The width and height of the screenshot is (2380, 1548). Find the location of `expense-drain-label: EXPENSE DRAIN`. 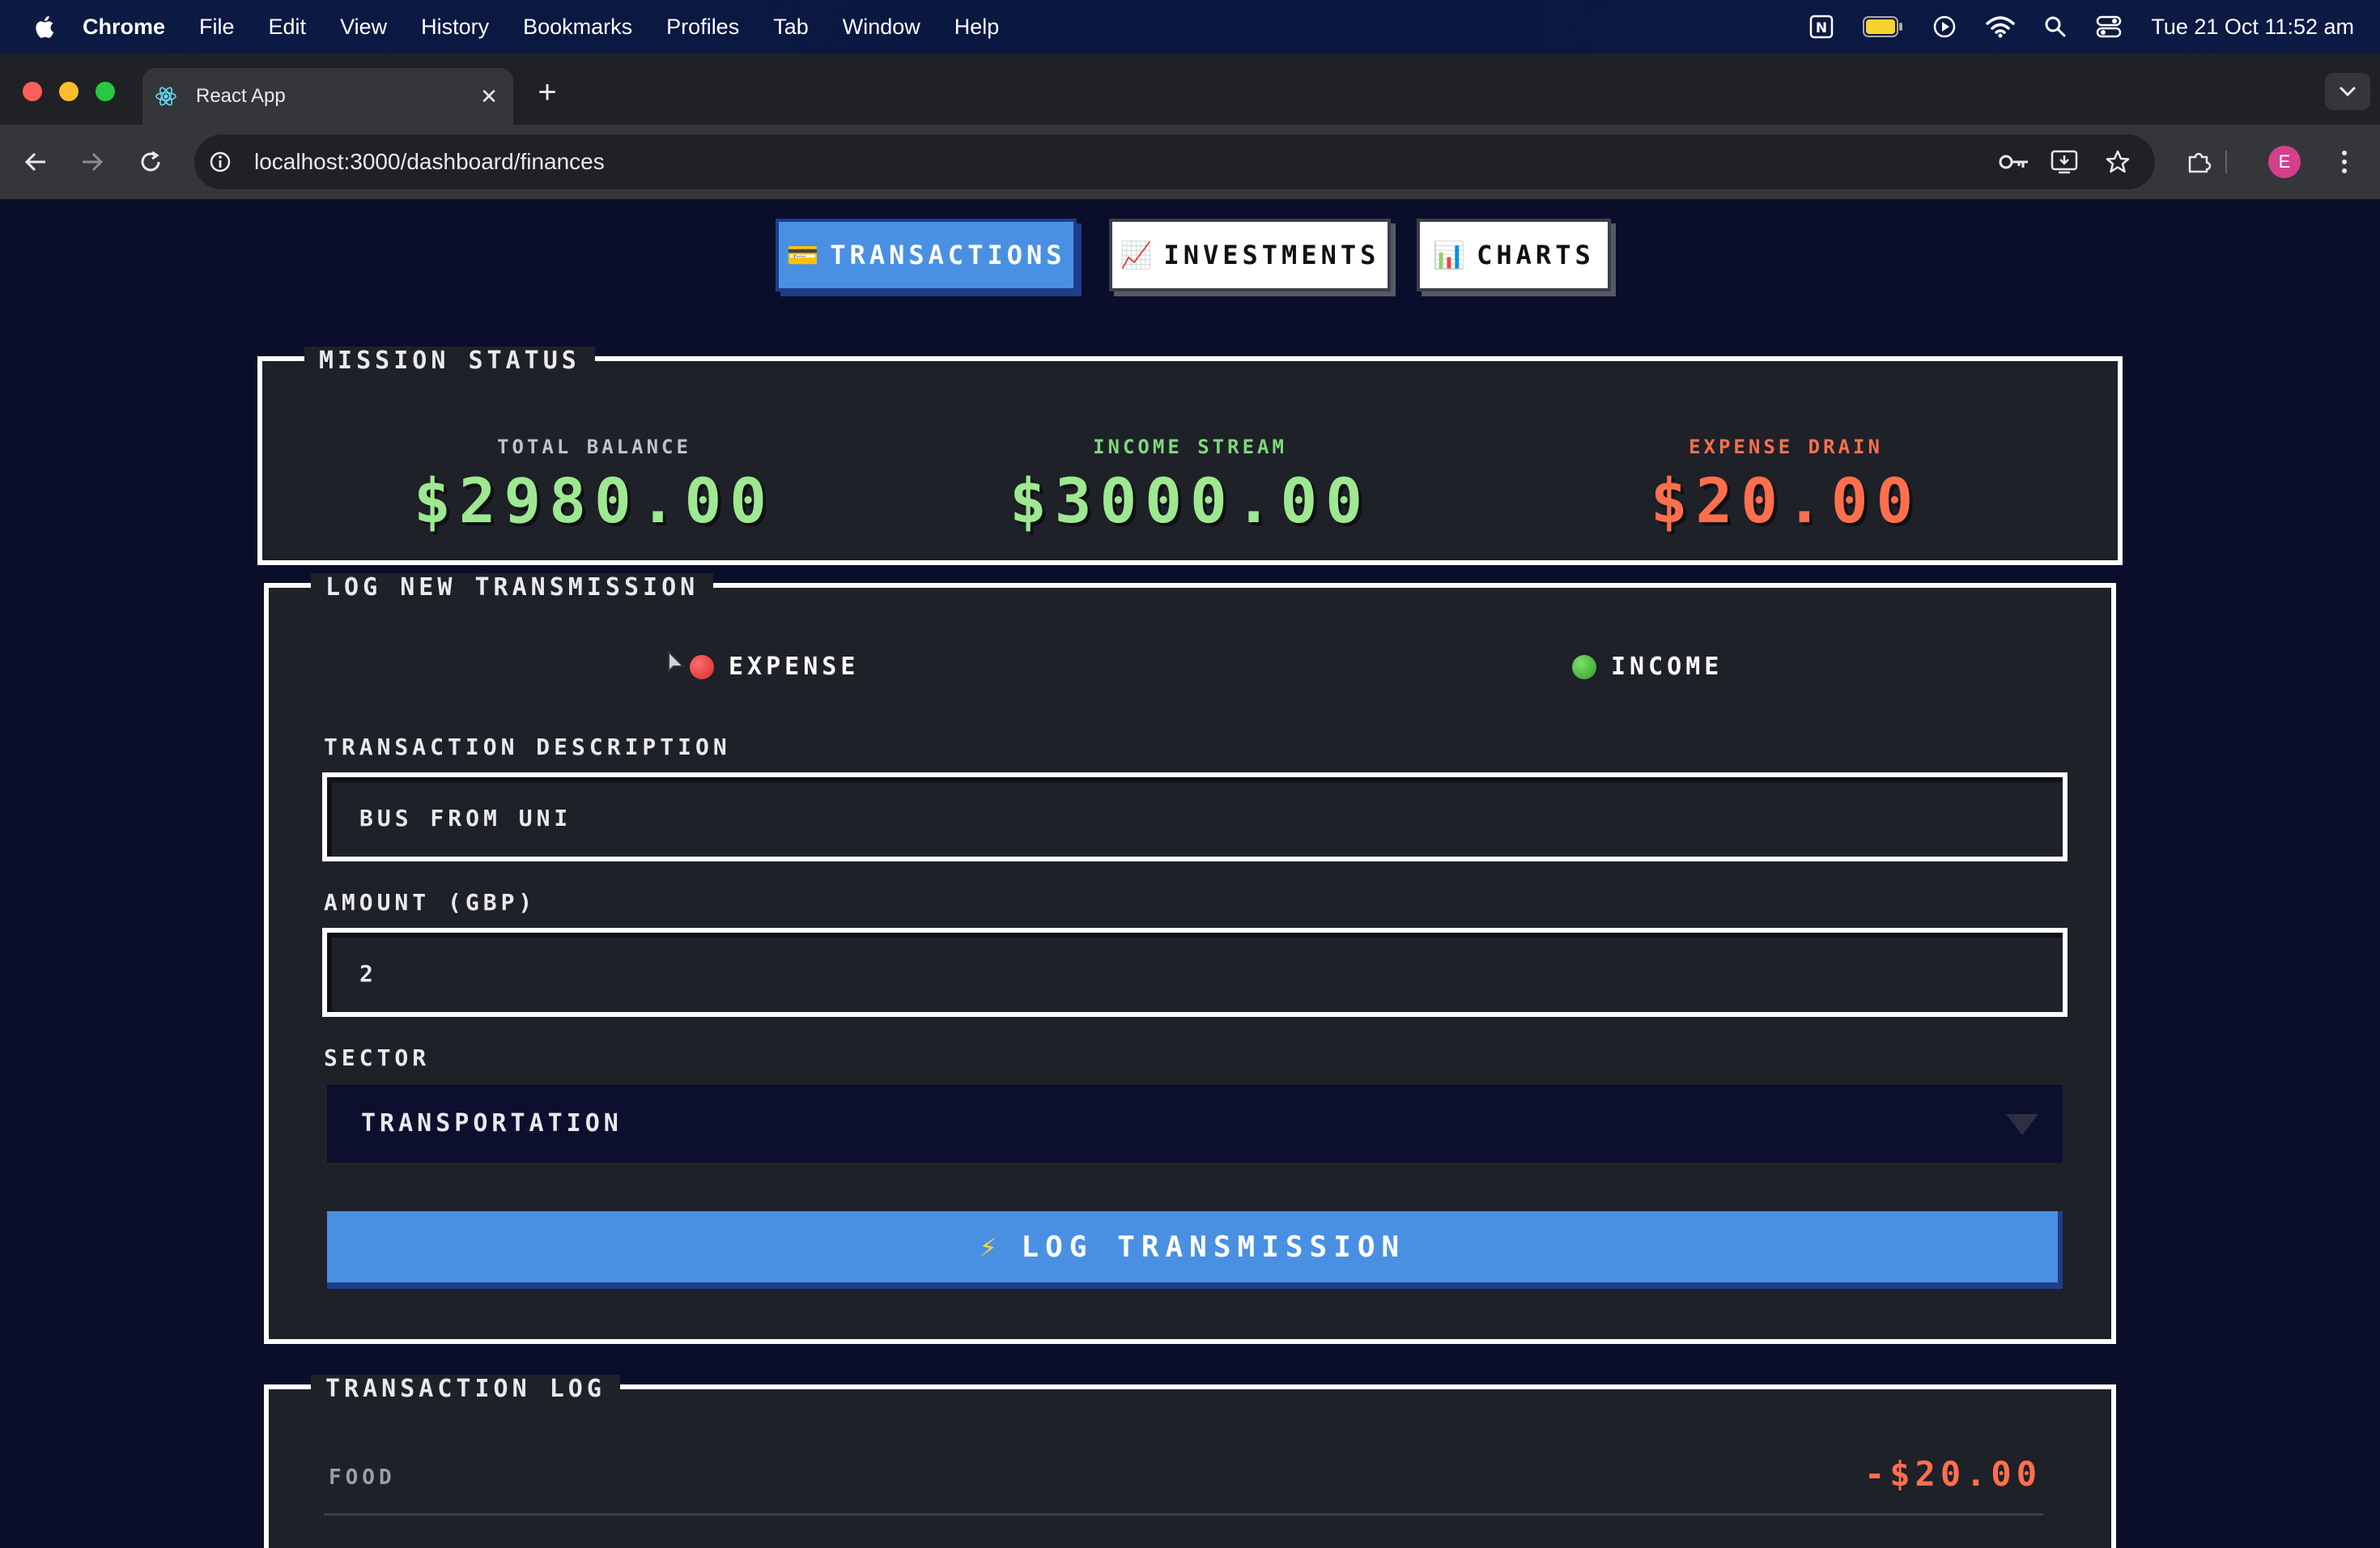

expense-drain-label: EXPENSE DRAIN is located at coordinates (1786, 447).